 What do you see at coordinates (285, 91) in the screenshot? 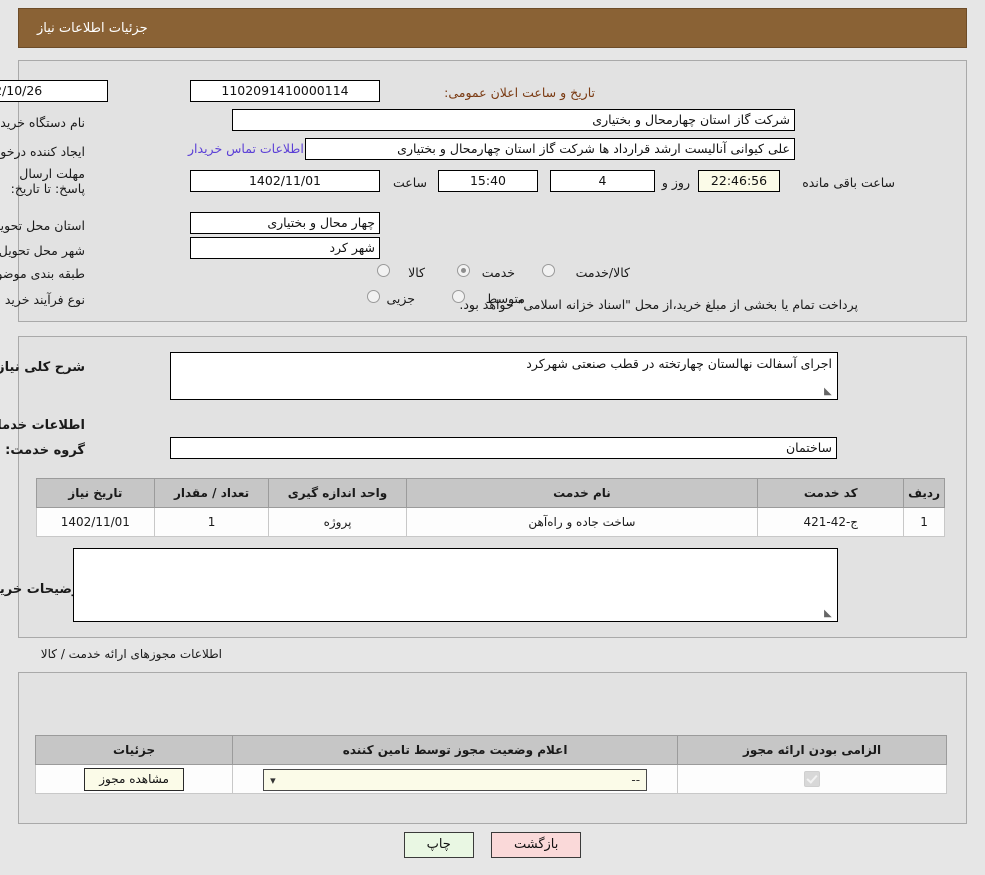
I see `need-number-value: 1102091410000114` at bounding box center [285, 91].